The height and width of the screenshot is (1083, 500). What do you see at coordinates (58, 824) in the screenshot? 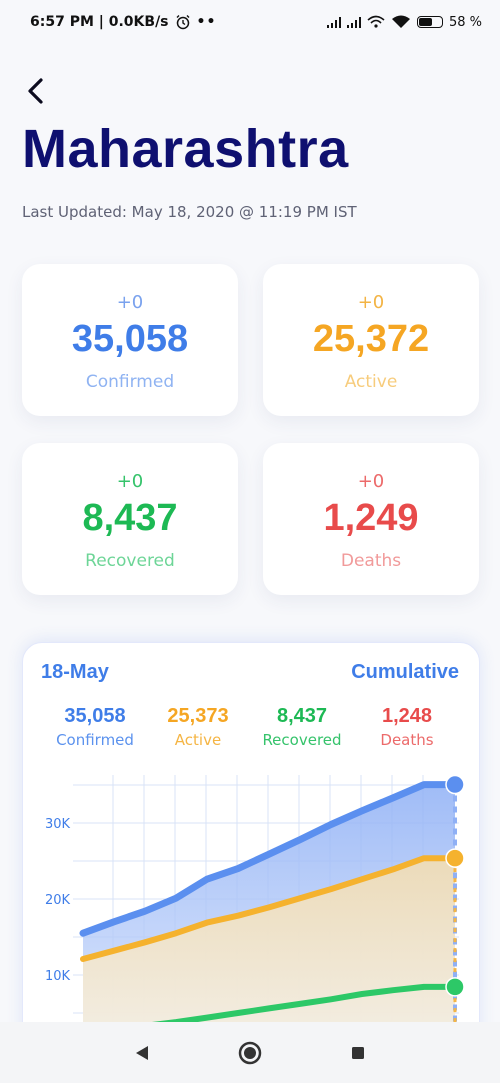
I see `y-tick-label: 30K` at bounding box center [58, 824].